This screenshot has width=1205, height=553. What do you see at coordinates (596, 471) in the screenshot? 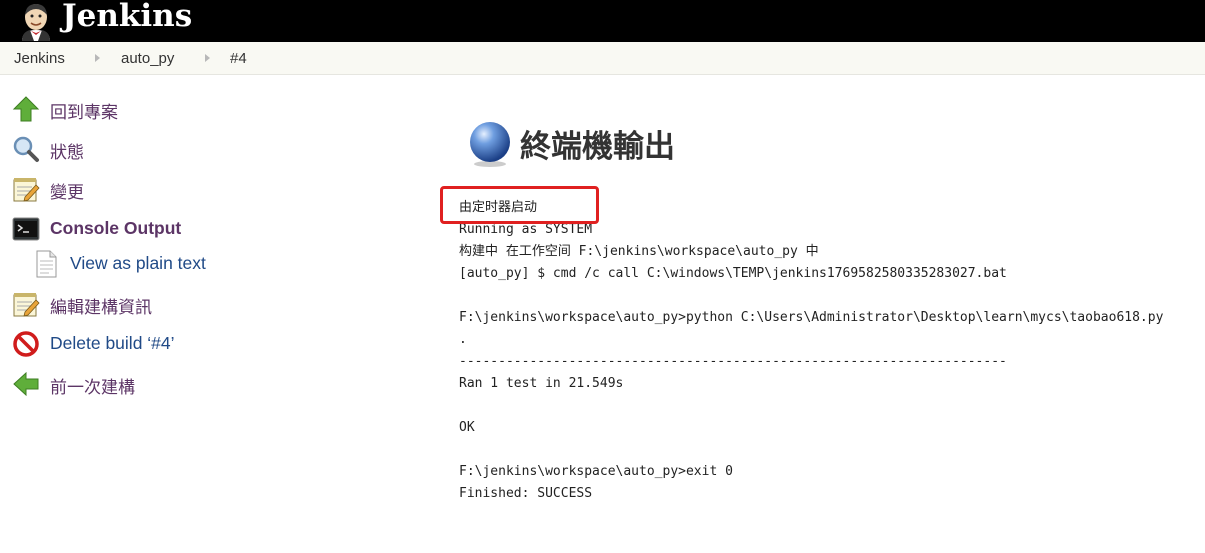
I see `console-line: F:\jenkins\workspace\auto_py>exit 0` at bounding box center [596, 471].